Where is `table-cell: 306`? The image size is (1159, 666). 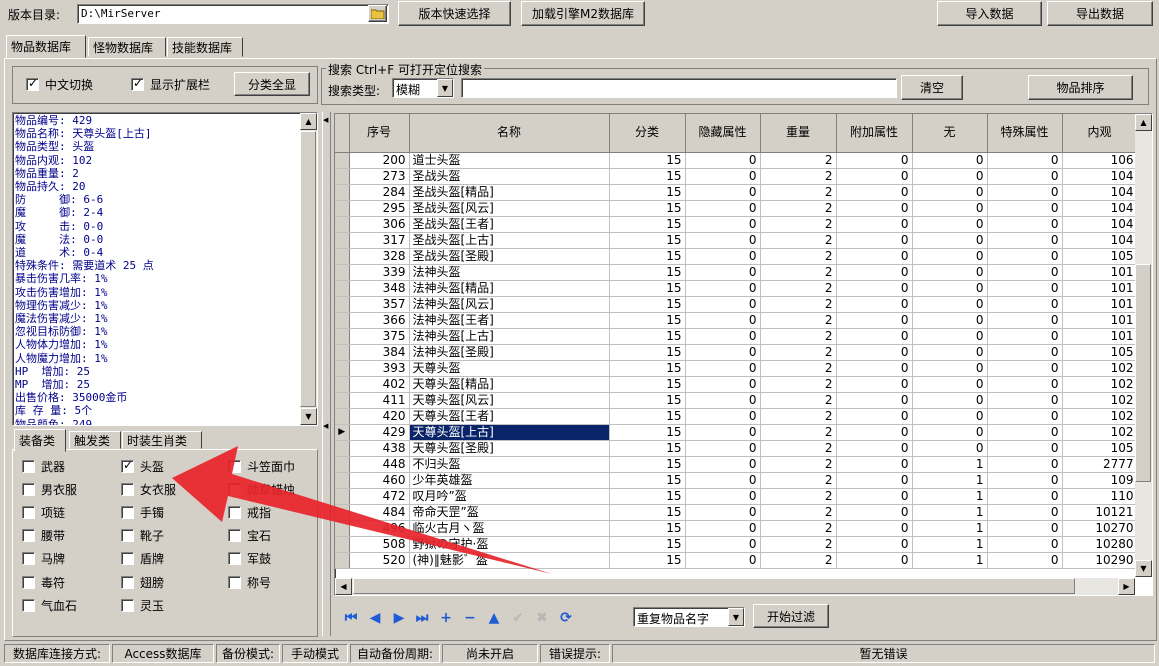
table-cell: 306 is located at coordinates (379, 224).